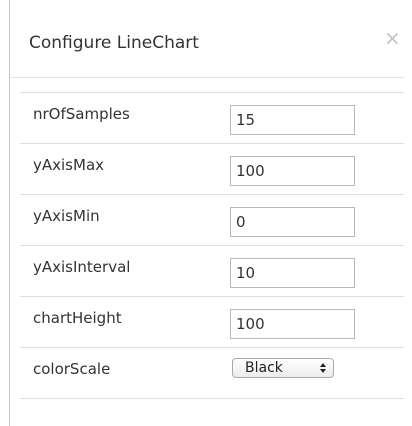 This screenshot has height=426, width=412. Describe the element at coordinates (212, 219) in the screenshot. I see `setting-row-yaxismin: yAxisMin` at that location.